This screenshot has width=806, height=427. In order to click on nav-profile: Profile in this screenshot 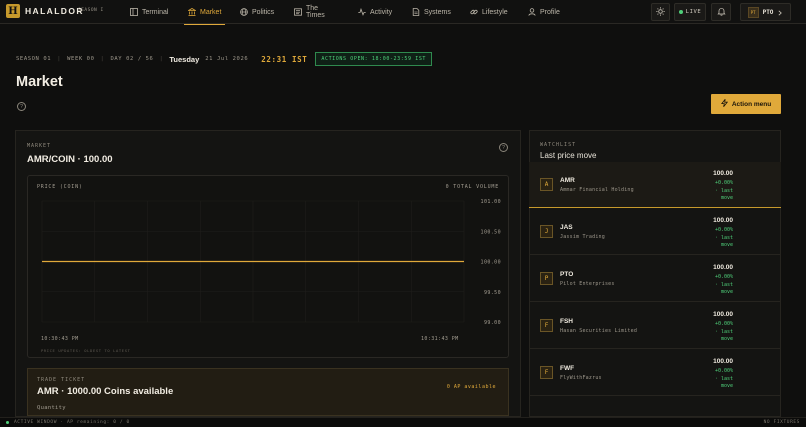, I will do `click(544, 12)`.